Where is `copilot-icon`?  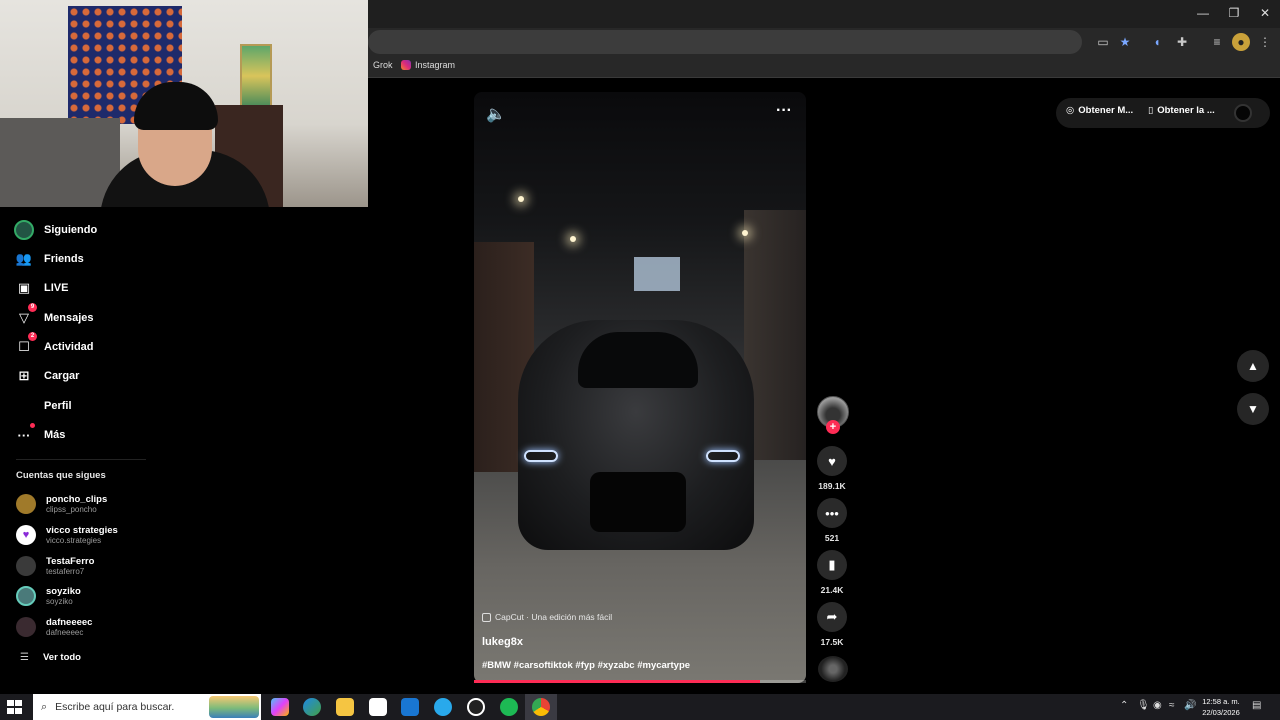
copilot-icon is located at coordinates (280, 707).